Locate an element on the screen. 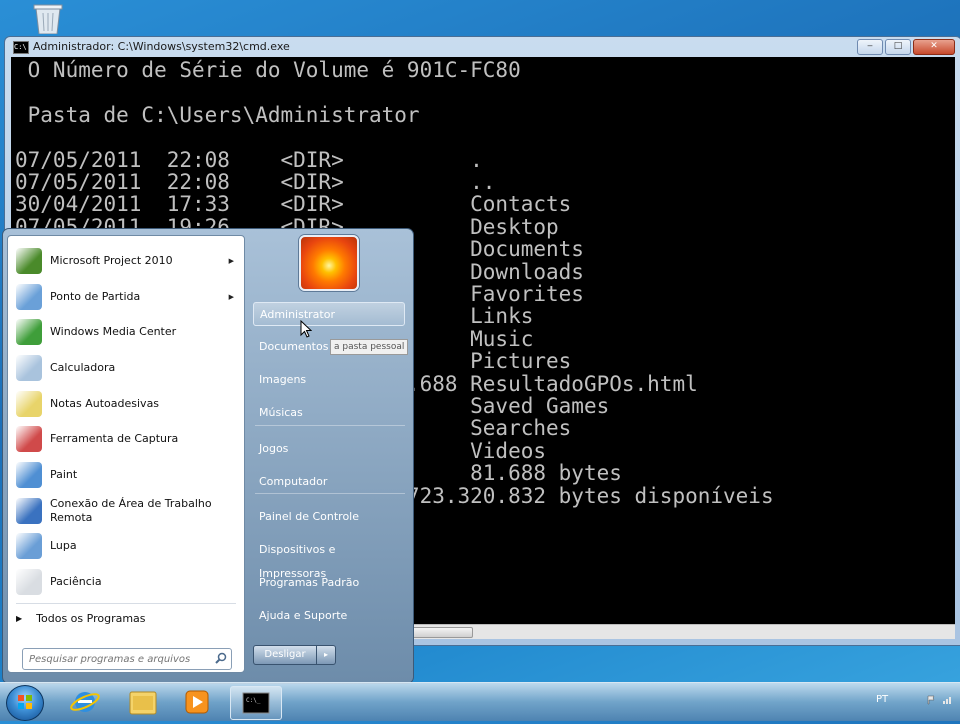  start-button is located at coordinates (25, 703).